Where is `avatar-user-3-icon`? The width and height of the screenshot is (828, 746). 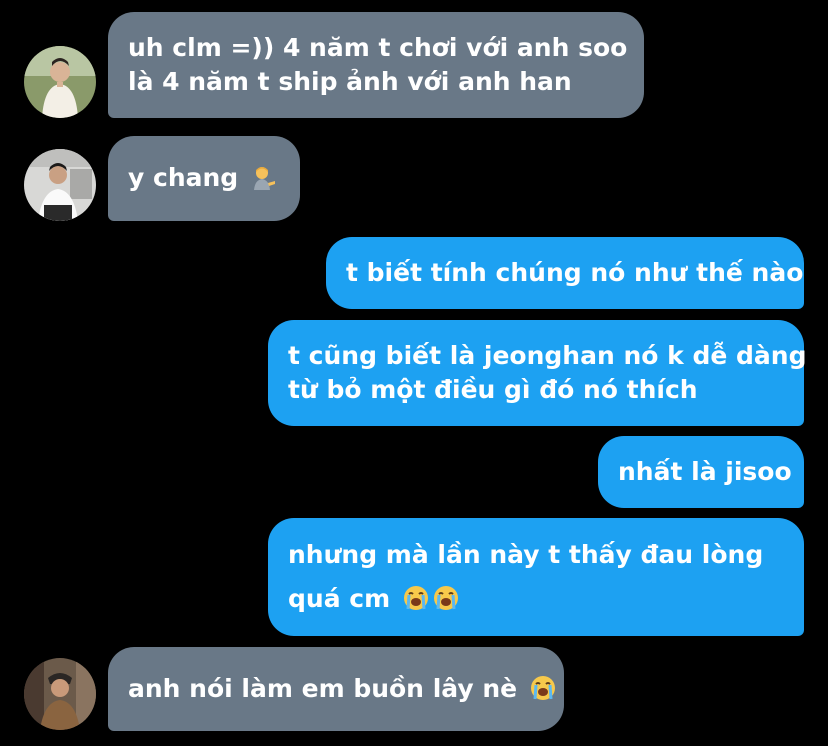 avatar-user-3-icon is located at coordinates (60, 694).